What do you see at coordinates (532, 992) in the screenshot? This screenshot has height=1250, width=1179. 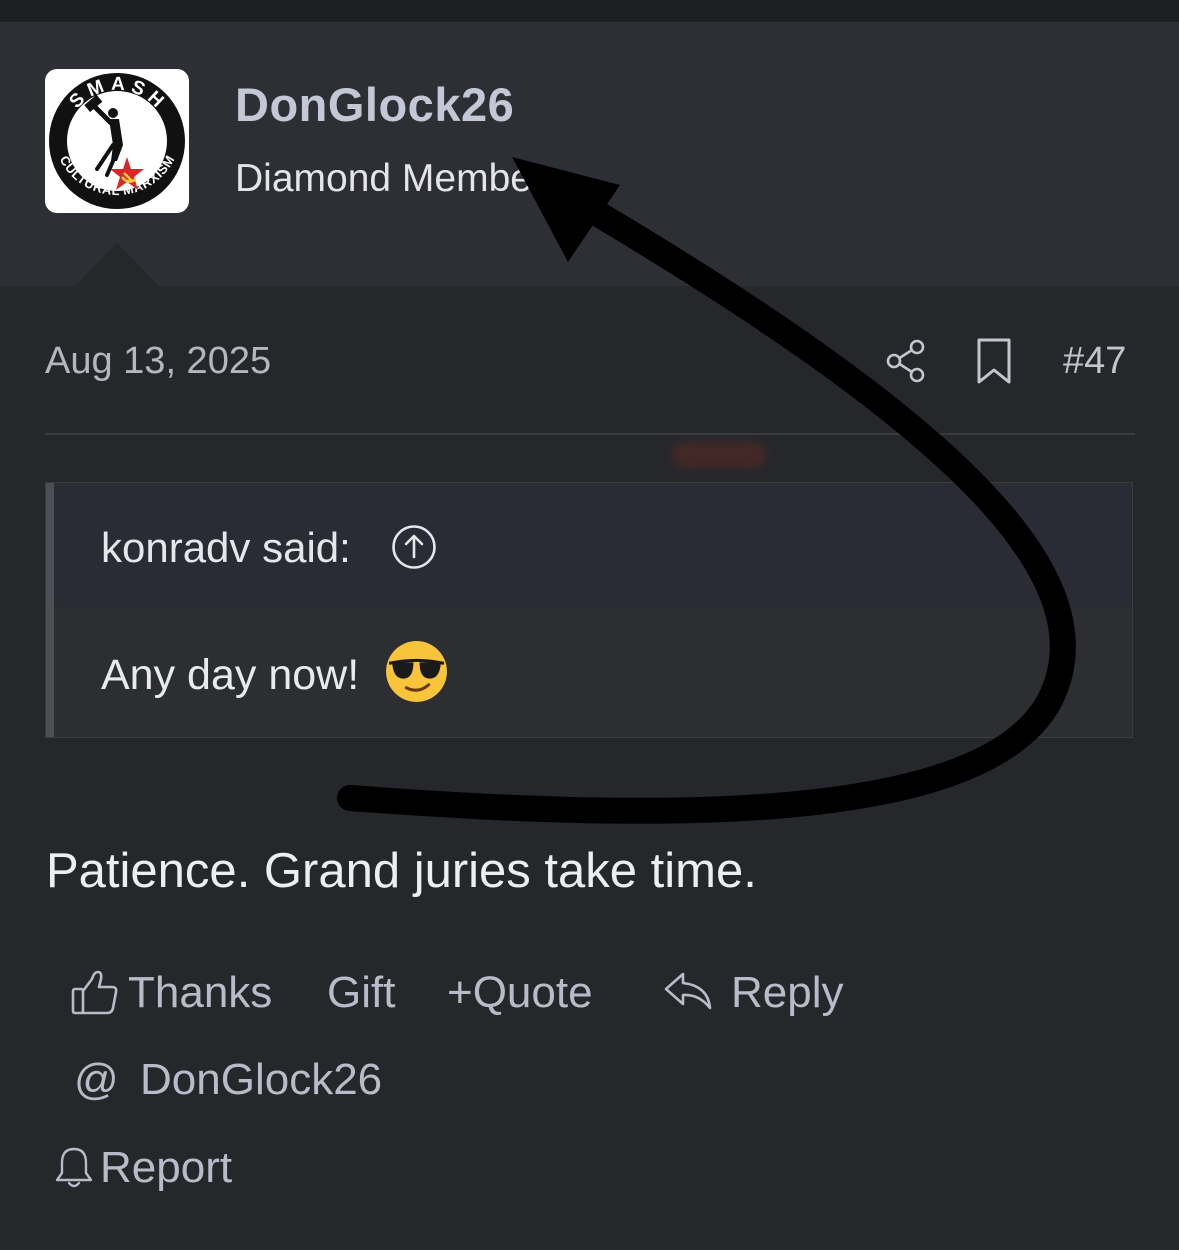 I see `quote-label: Quote` at bounding box center [532, 992].